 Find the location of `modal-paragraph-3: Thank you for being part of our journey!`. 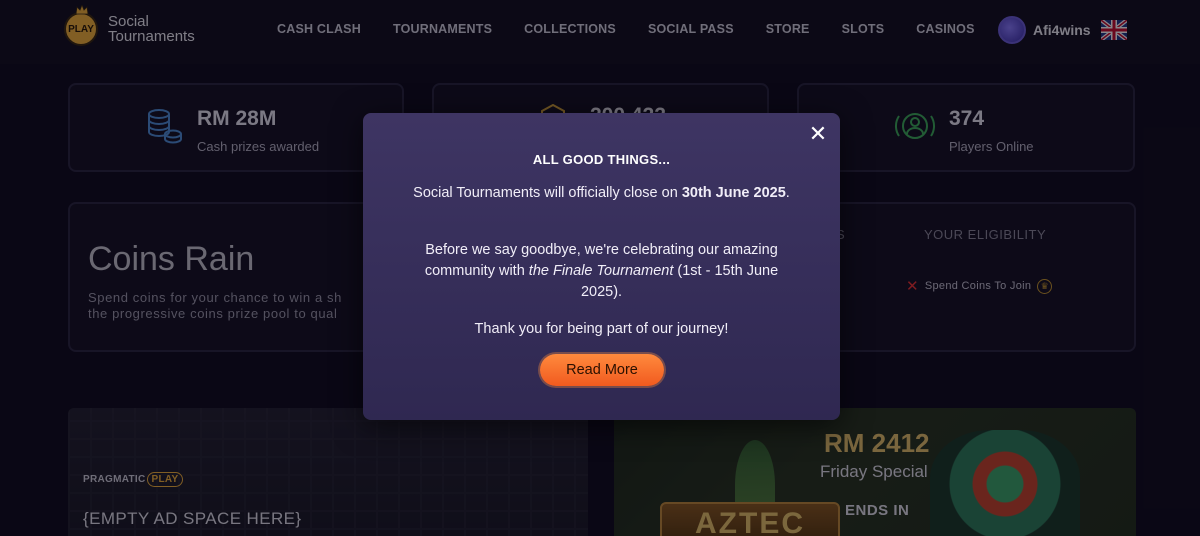

modal-paragraph-3: Thank you for being part of our journey! is located at coordinates (601, 329).